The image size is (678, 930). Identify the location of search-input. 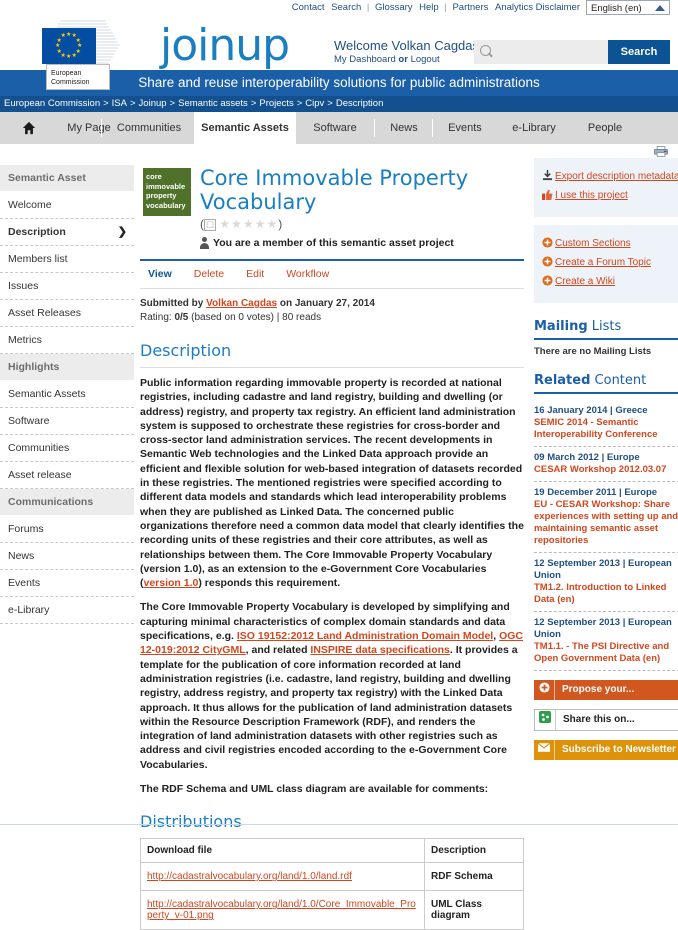
(551, 53).